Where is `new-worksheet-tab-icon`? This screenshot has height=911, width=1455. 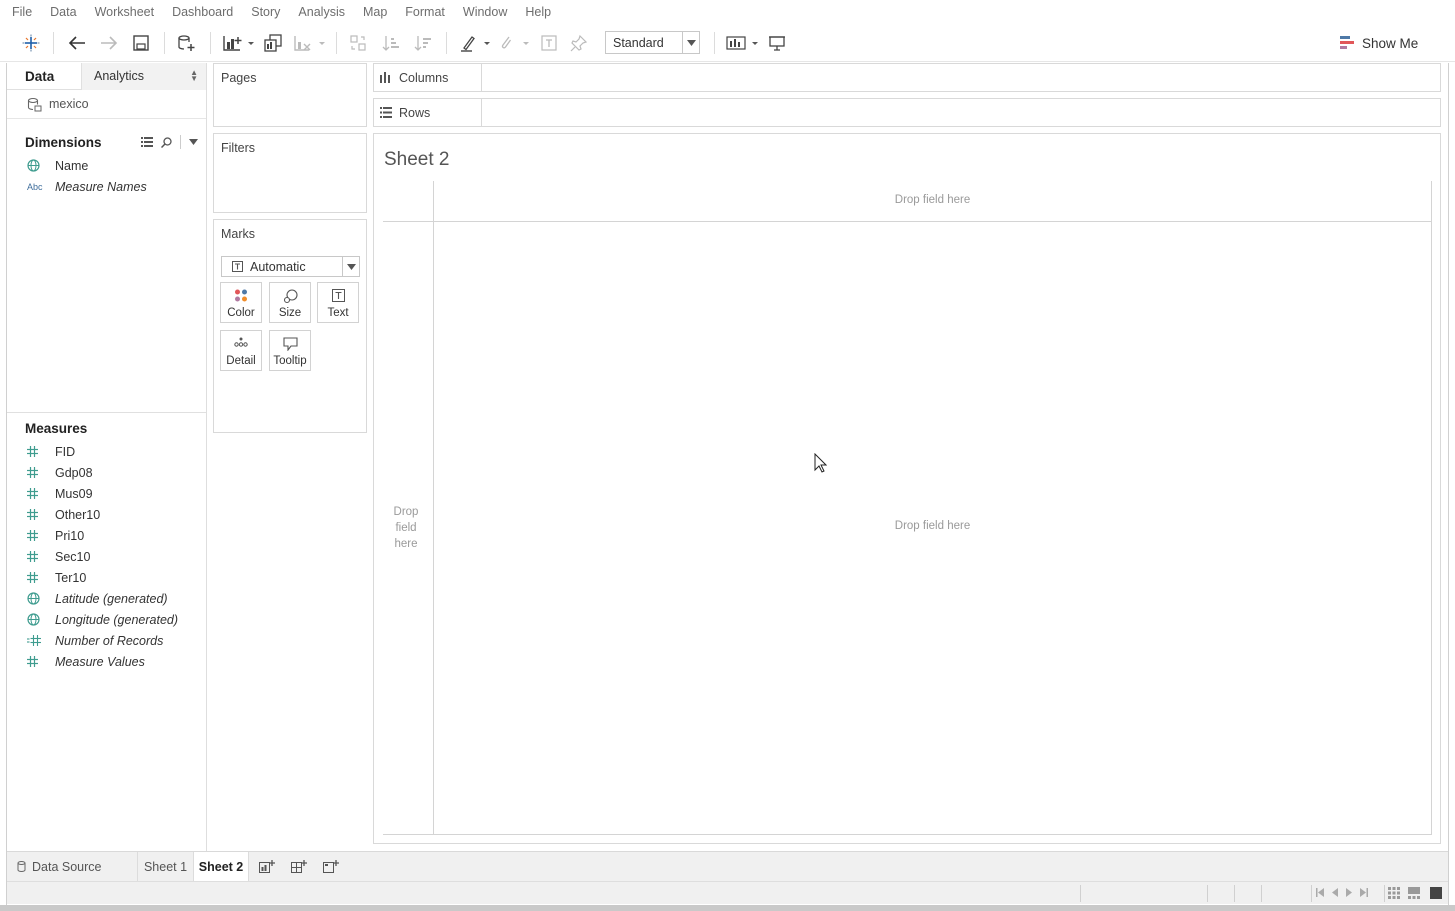
new-worksheet-tab-icon is located at coordinates (267, 867).